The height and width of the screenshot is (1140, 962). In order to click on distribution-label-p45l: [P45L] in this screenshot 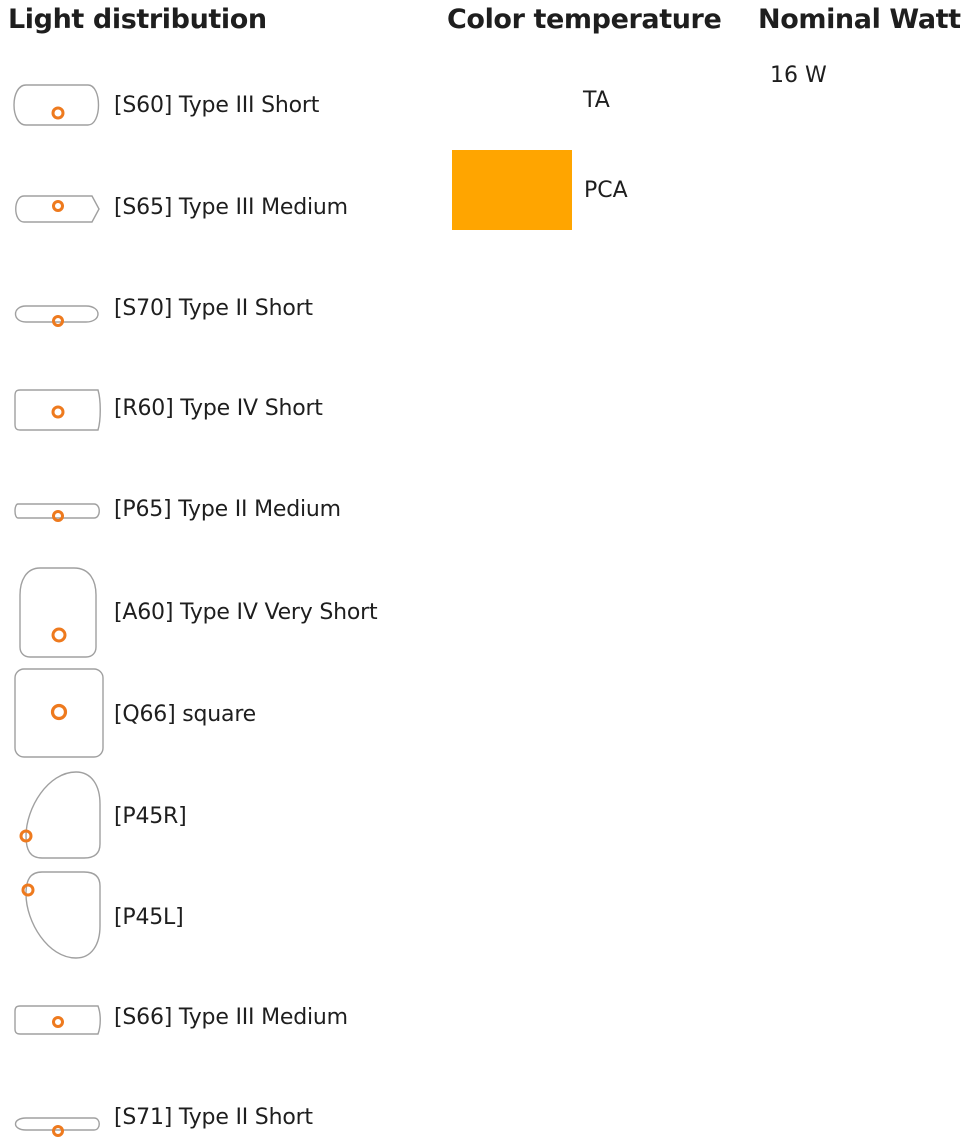, I will do `click(149, 917)`.